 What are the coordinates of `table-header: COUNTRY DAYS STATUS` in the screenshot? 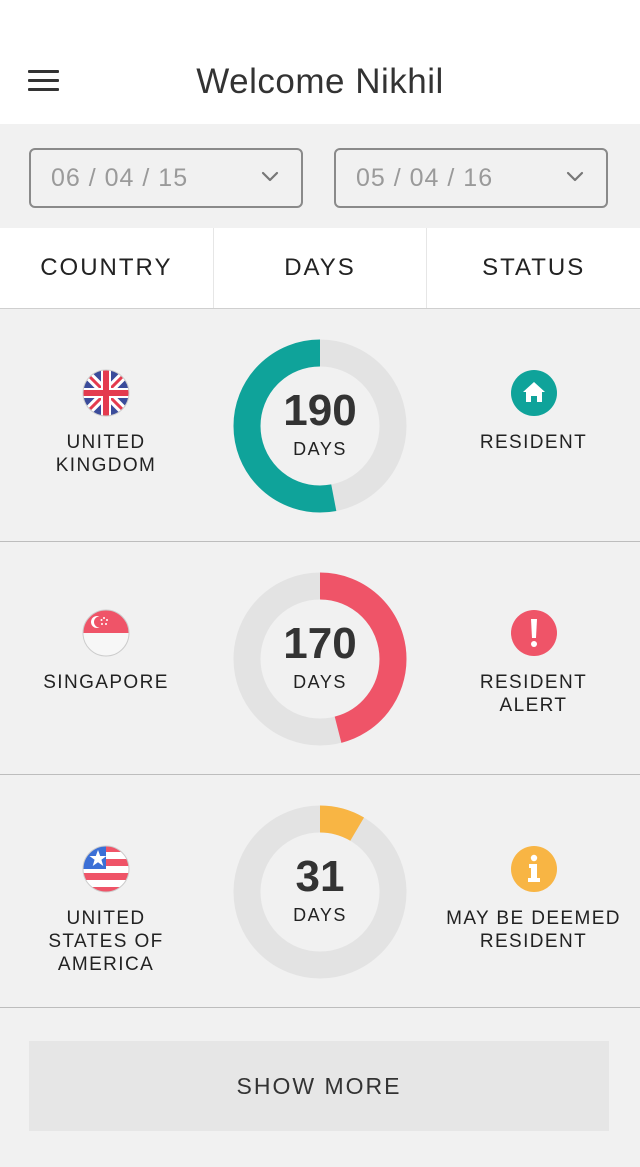 It's located at (320, 268).